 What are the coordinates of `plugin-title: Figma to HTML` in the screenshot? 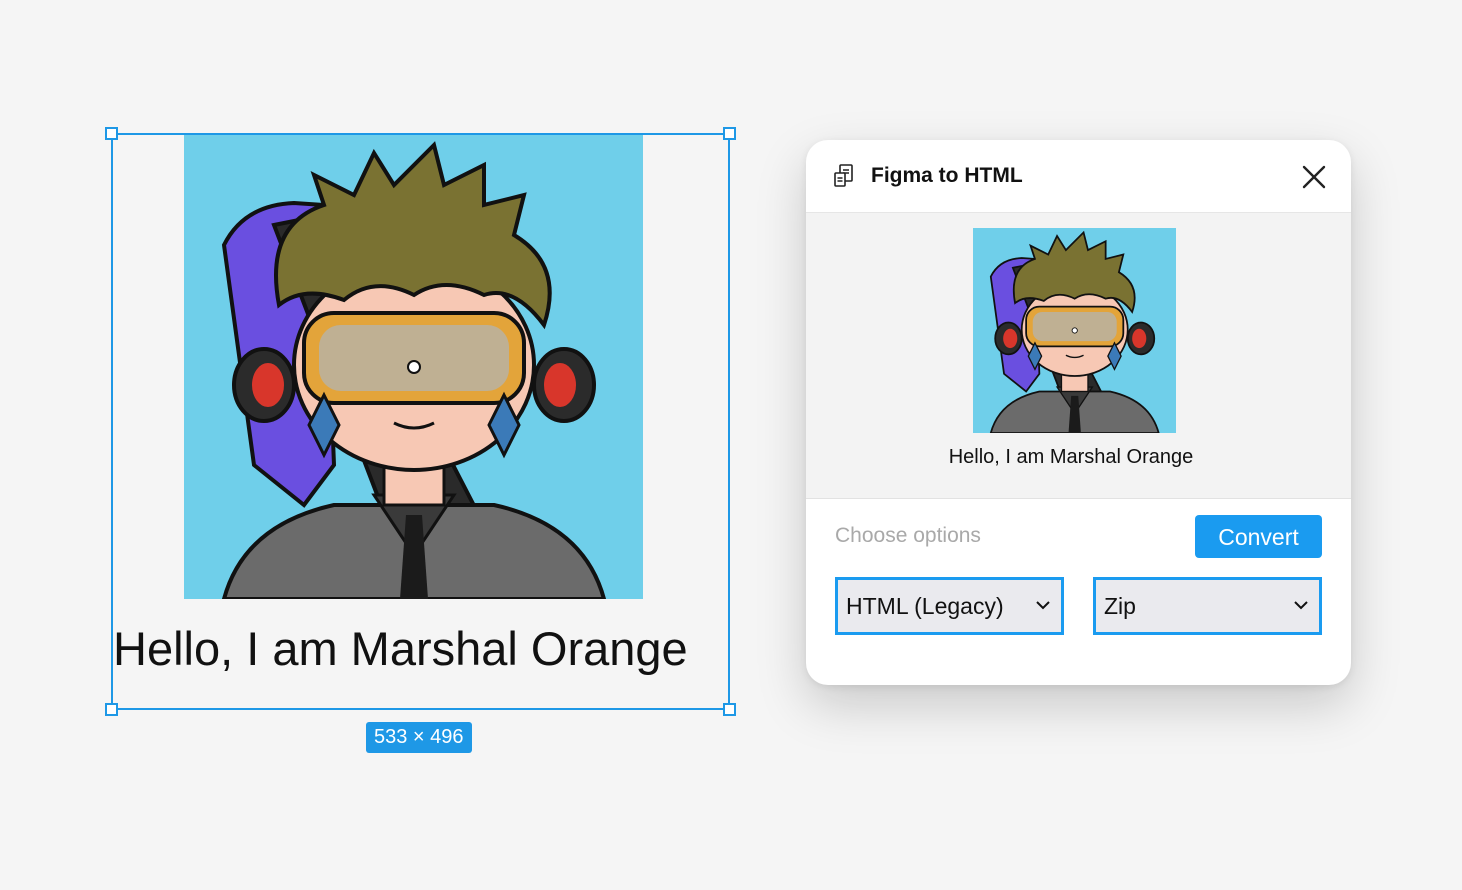 It's located at (947, 175).